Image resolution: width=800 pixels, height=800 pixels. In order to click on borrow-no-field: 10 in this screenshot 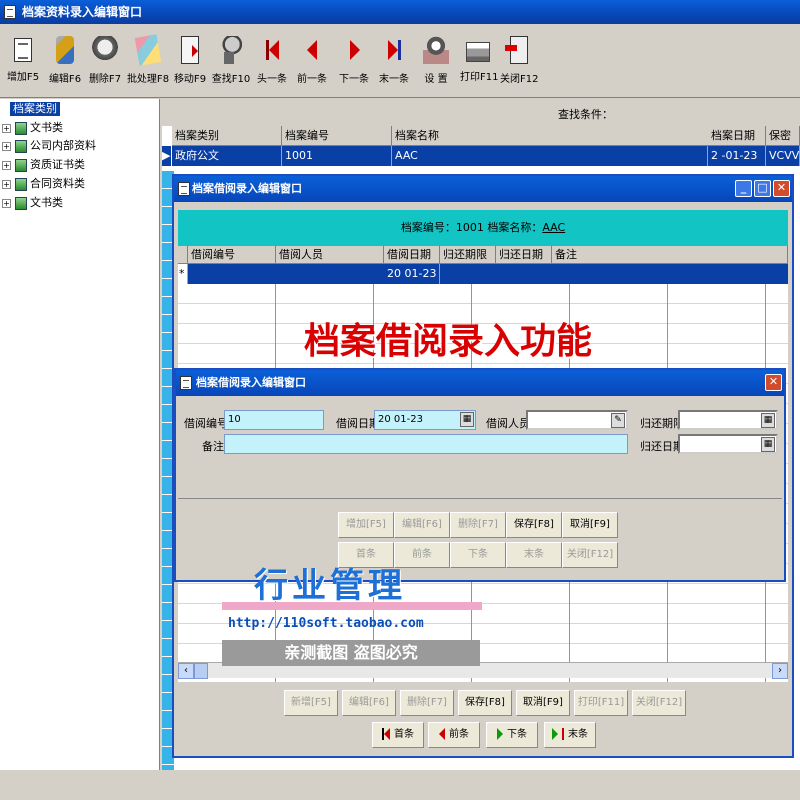, I will do `click(274, 420)`.